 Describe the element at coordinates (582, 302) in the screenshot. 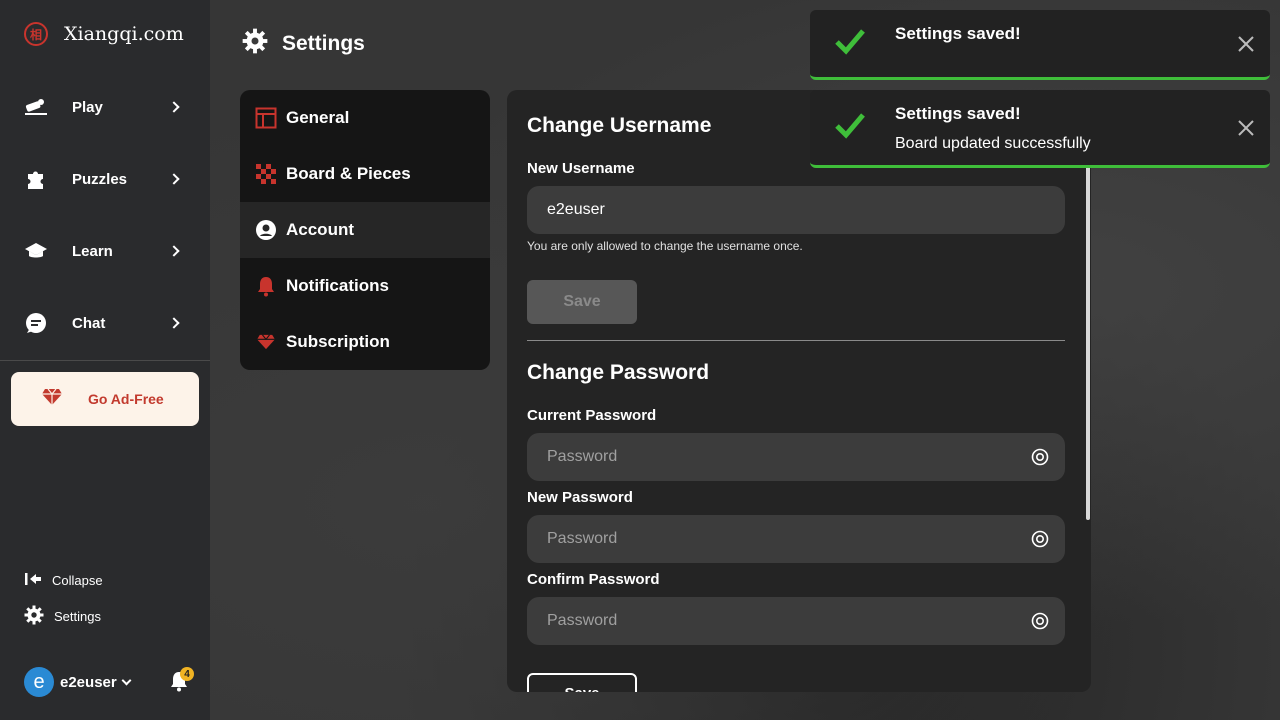

I see `save-username-button: Save` at that location.